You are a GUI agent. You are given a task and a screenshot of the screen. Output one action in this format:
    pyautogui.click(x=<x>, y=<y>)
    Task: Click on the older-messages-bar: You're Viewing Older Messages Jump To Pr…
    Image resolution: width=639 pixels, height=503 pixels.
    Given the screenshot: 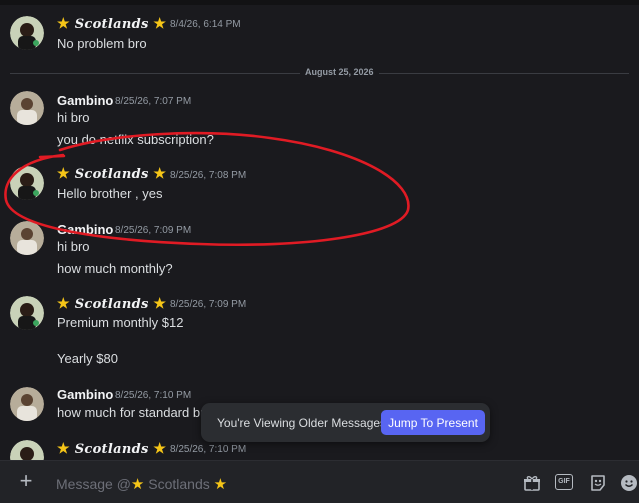 What is the action you would take?
    pyautogui.click(x=345, y=422)
    